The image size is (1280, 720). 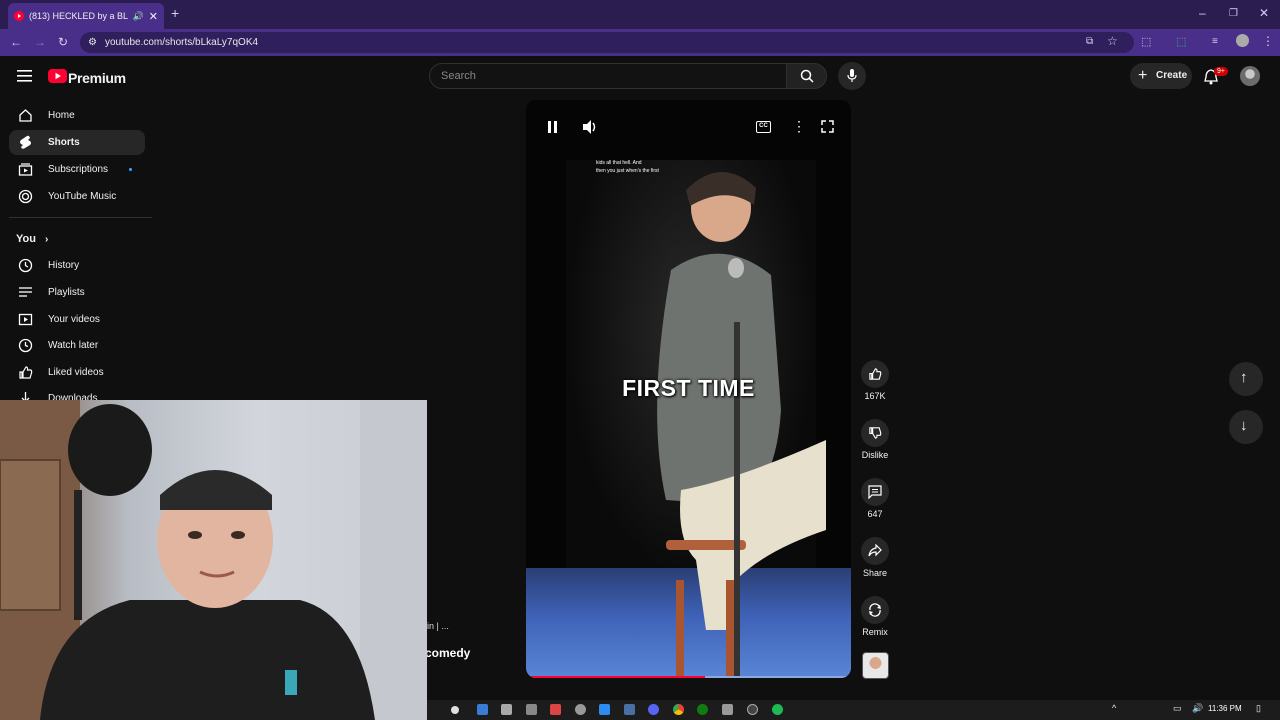 I want to click on logo-premium-text: Premium, so click(x=97, y=78).